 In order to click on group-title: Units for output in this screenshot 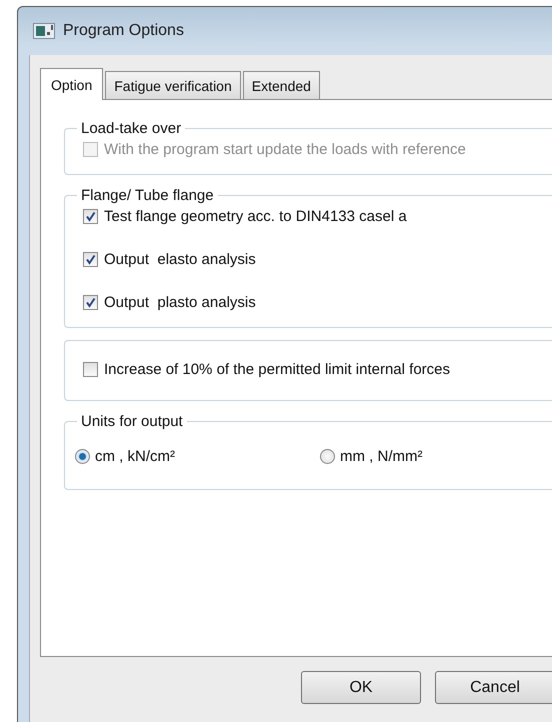, I will do `click(132, 421)`.